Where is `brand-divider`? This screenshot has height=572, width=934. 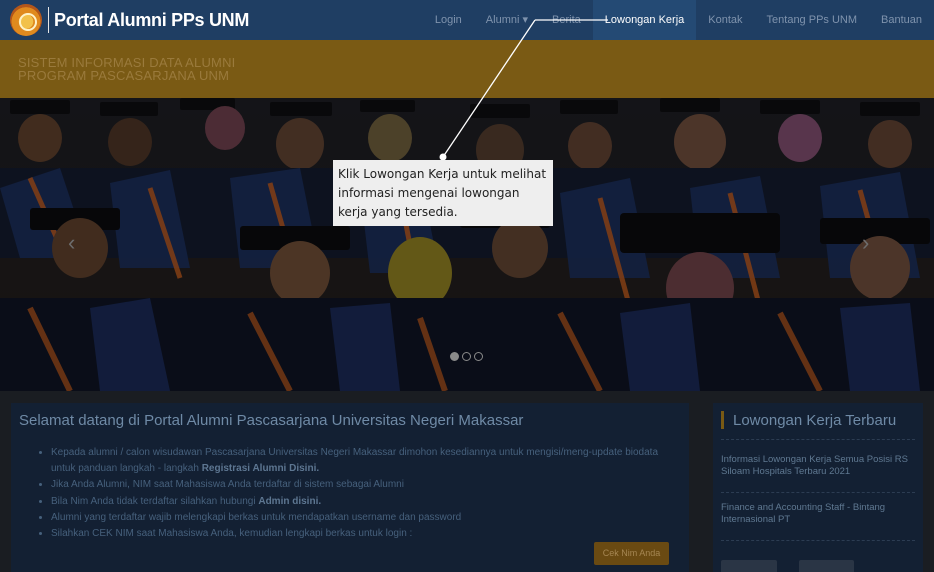 brand-divider is located at coordinates (48, 20).